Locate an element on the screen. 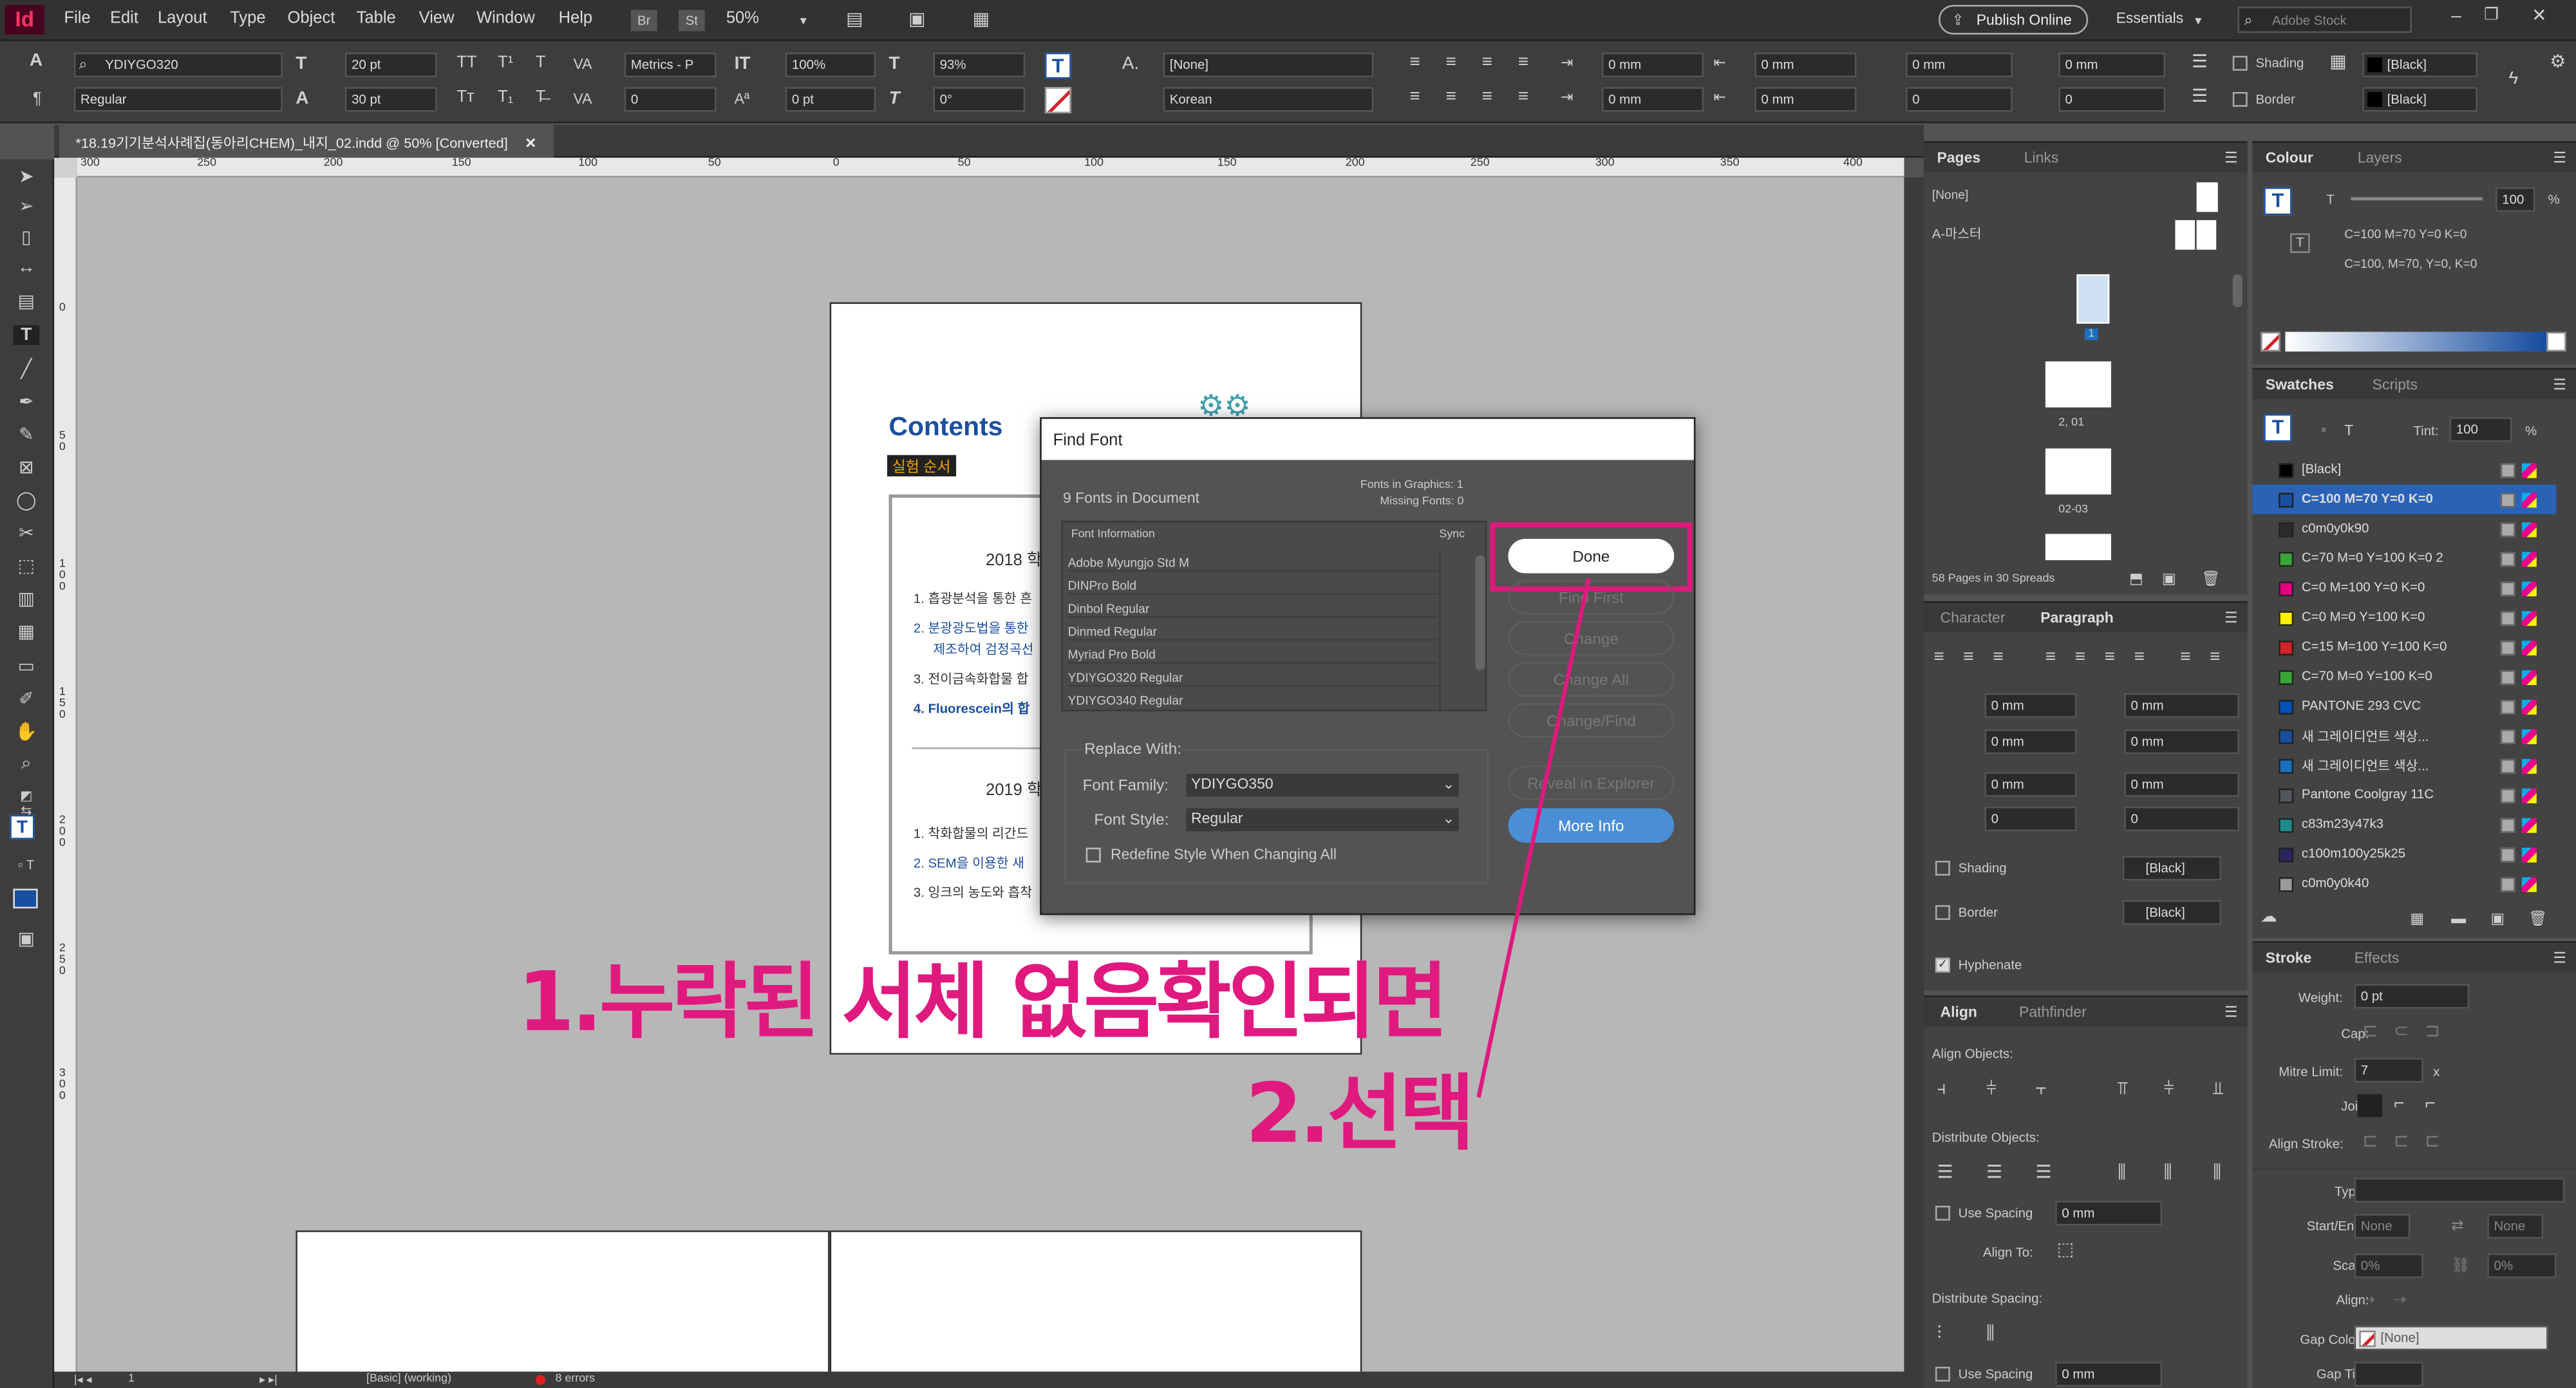  align-towards-spine-icon: ≡ is located at coordinates (2185, 657).